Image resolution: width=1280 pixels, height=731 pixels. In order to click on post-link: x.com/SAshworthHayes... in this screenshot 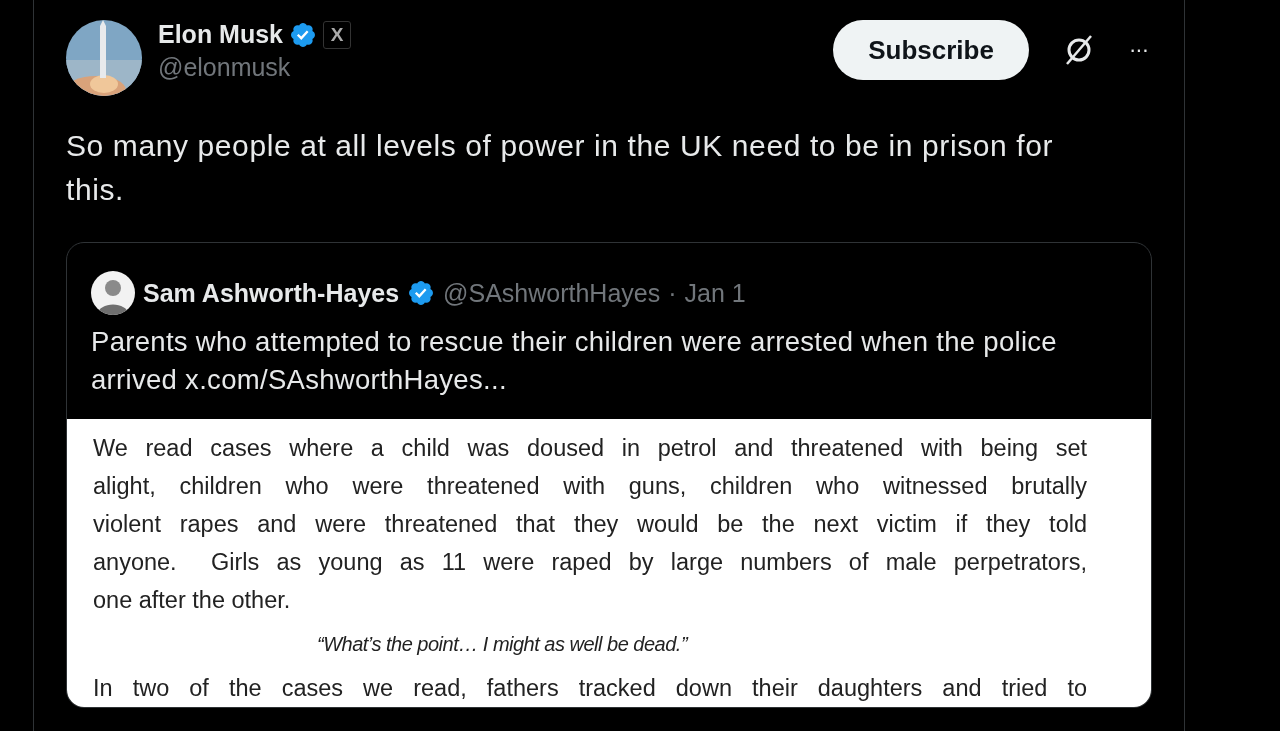, I will do `click(346, 379)`.